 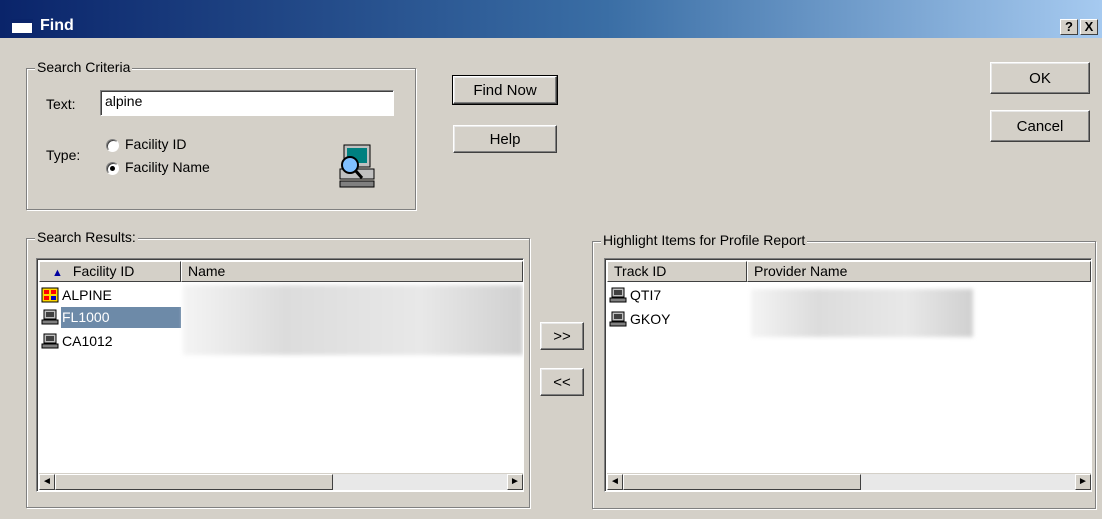 I want to click on help-title-button: ?, so click(x=1069, y=27).